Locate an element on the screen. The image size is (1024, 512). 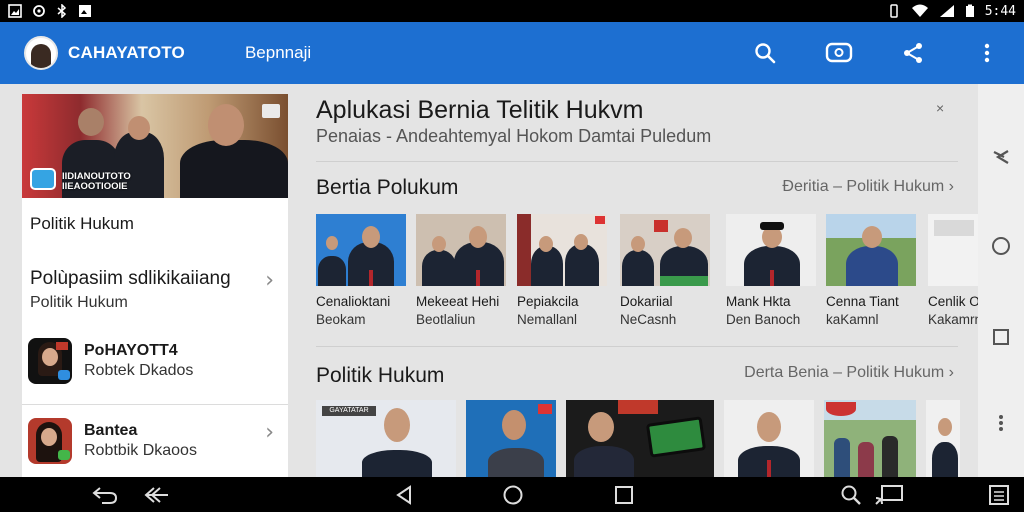
recents-button is located at coordinates (1001, 337).